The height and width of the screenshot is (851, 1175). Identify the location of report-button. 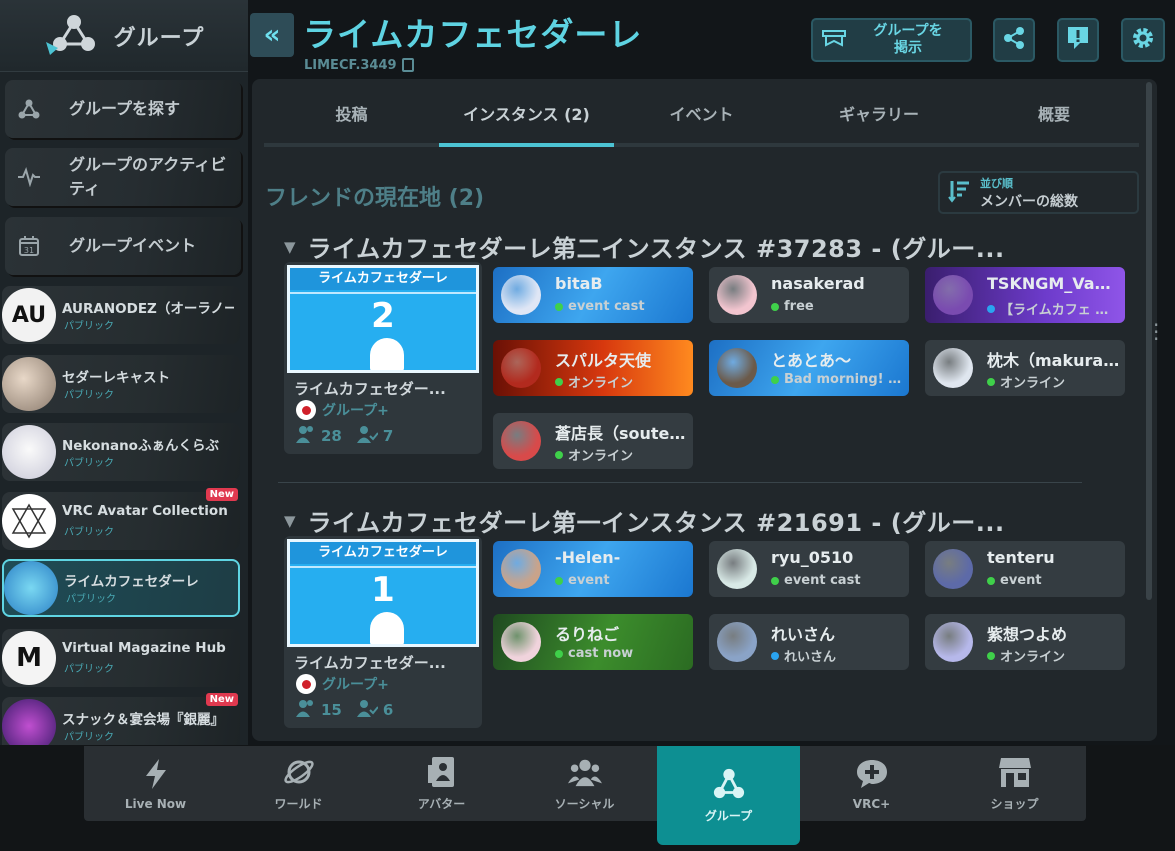
(1078, 40).